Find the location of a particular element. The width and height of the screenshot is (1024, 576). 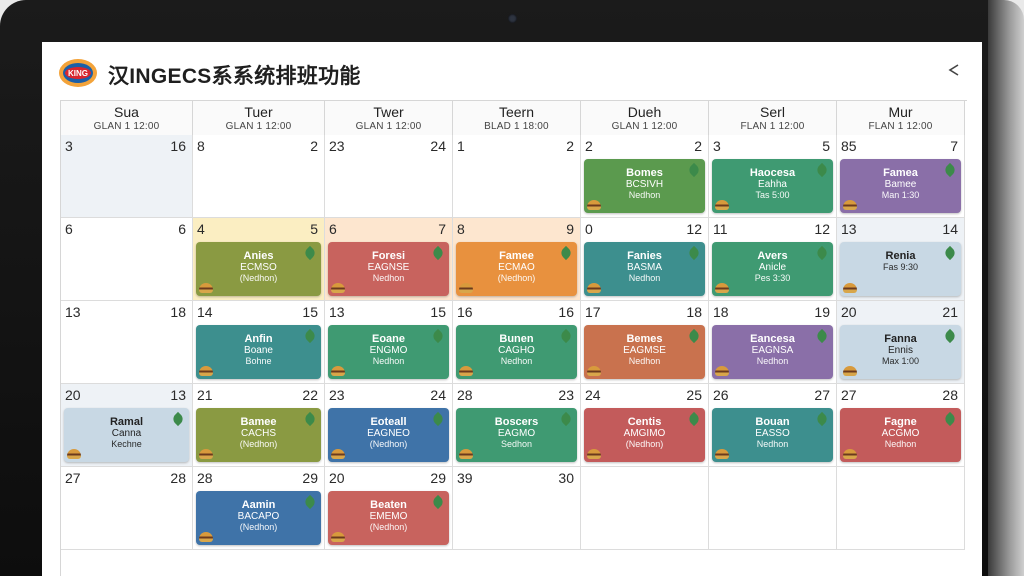

day-cell: 24 25 Centis AMGIMO (Nedhon) is located at coordinates (645, 425).